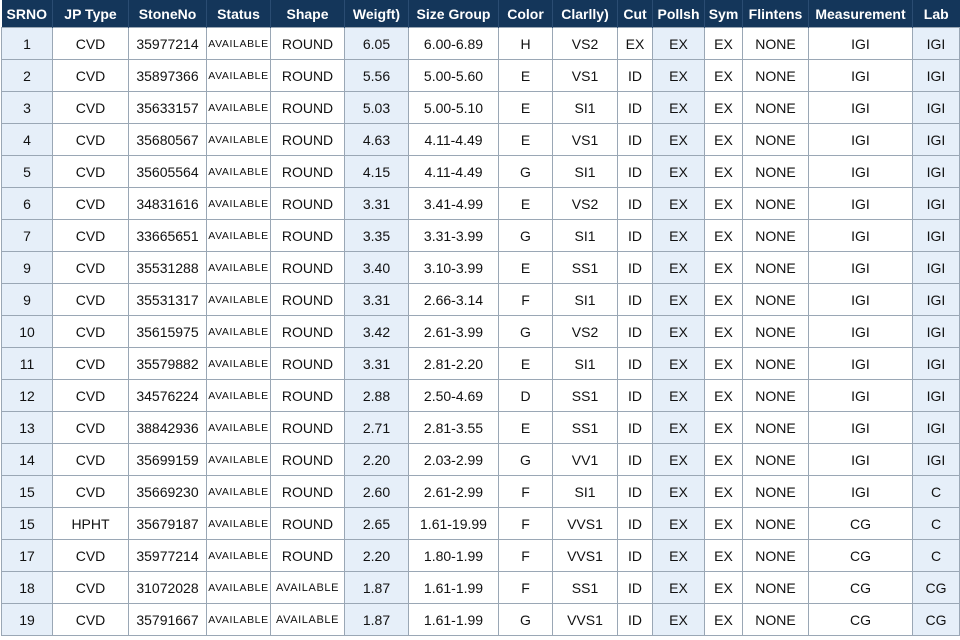 The image size is (960, 640). Describe the element at coordinates (376, 555) in the screenshot. I see `cell-weight: 2.20` at that location.